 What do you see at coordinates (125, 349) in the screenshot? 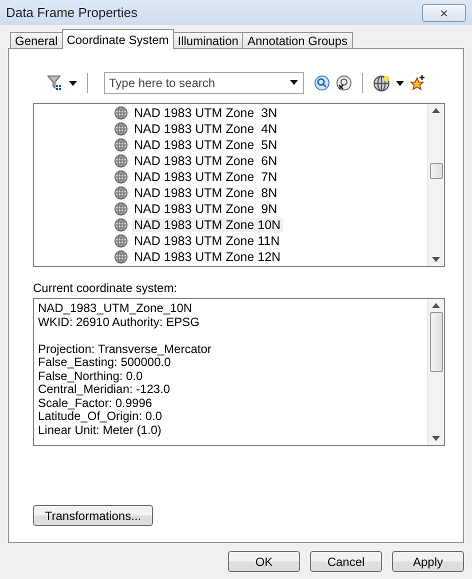
I see `detail-line: Projection: Transverse_Mercator` at bounding box center [125, 349].